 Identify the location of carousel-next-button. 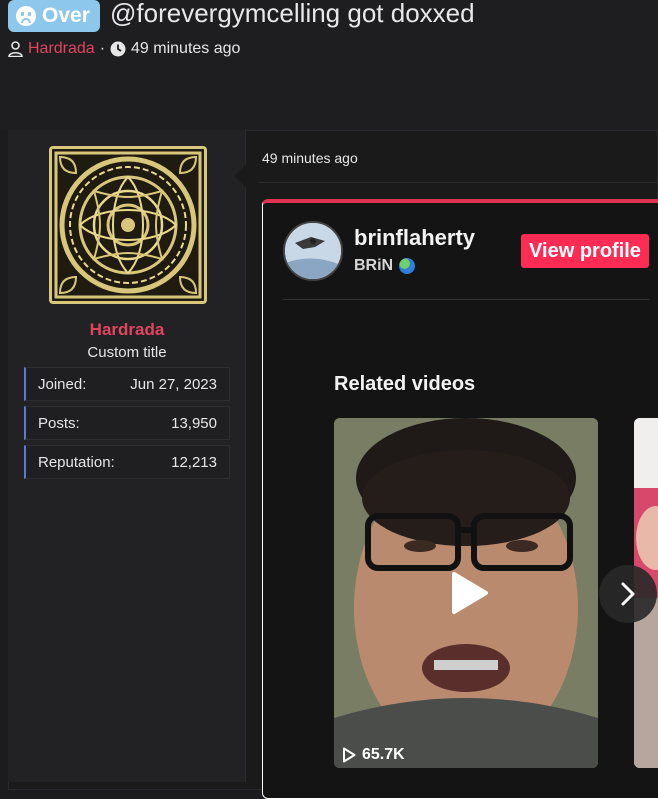
(628, 594).